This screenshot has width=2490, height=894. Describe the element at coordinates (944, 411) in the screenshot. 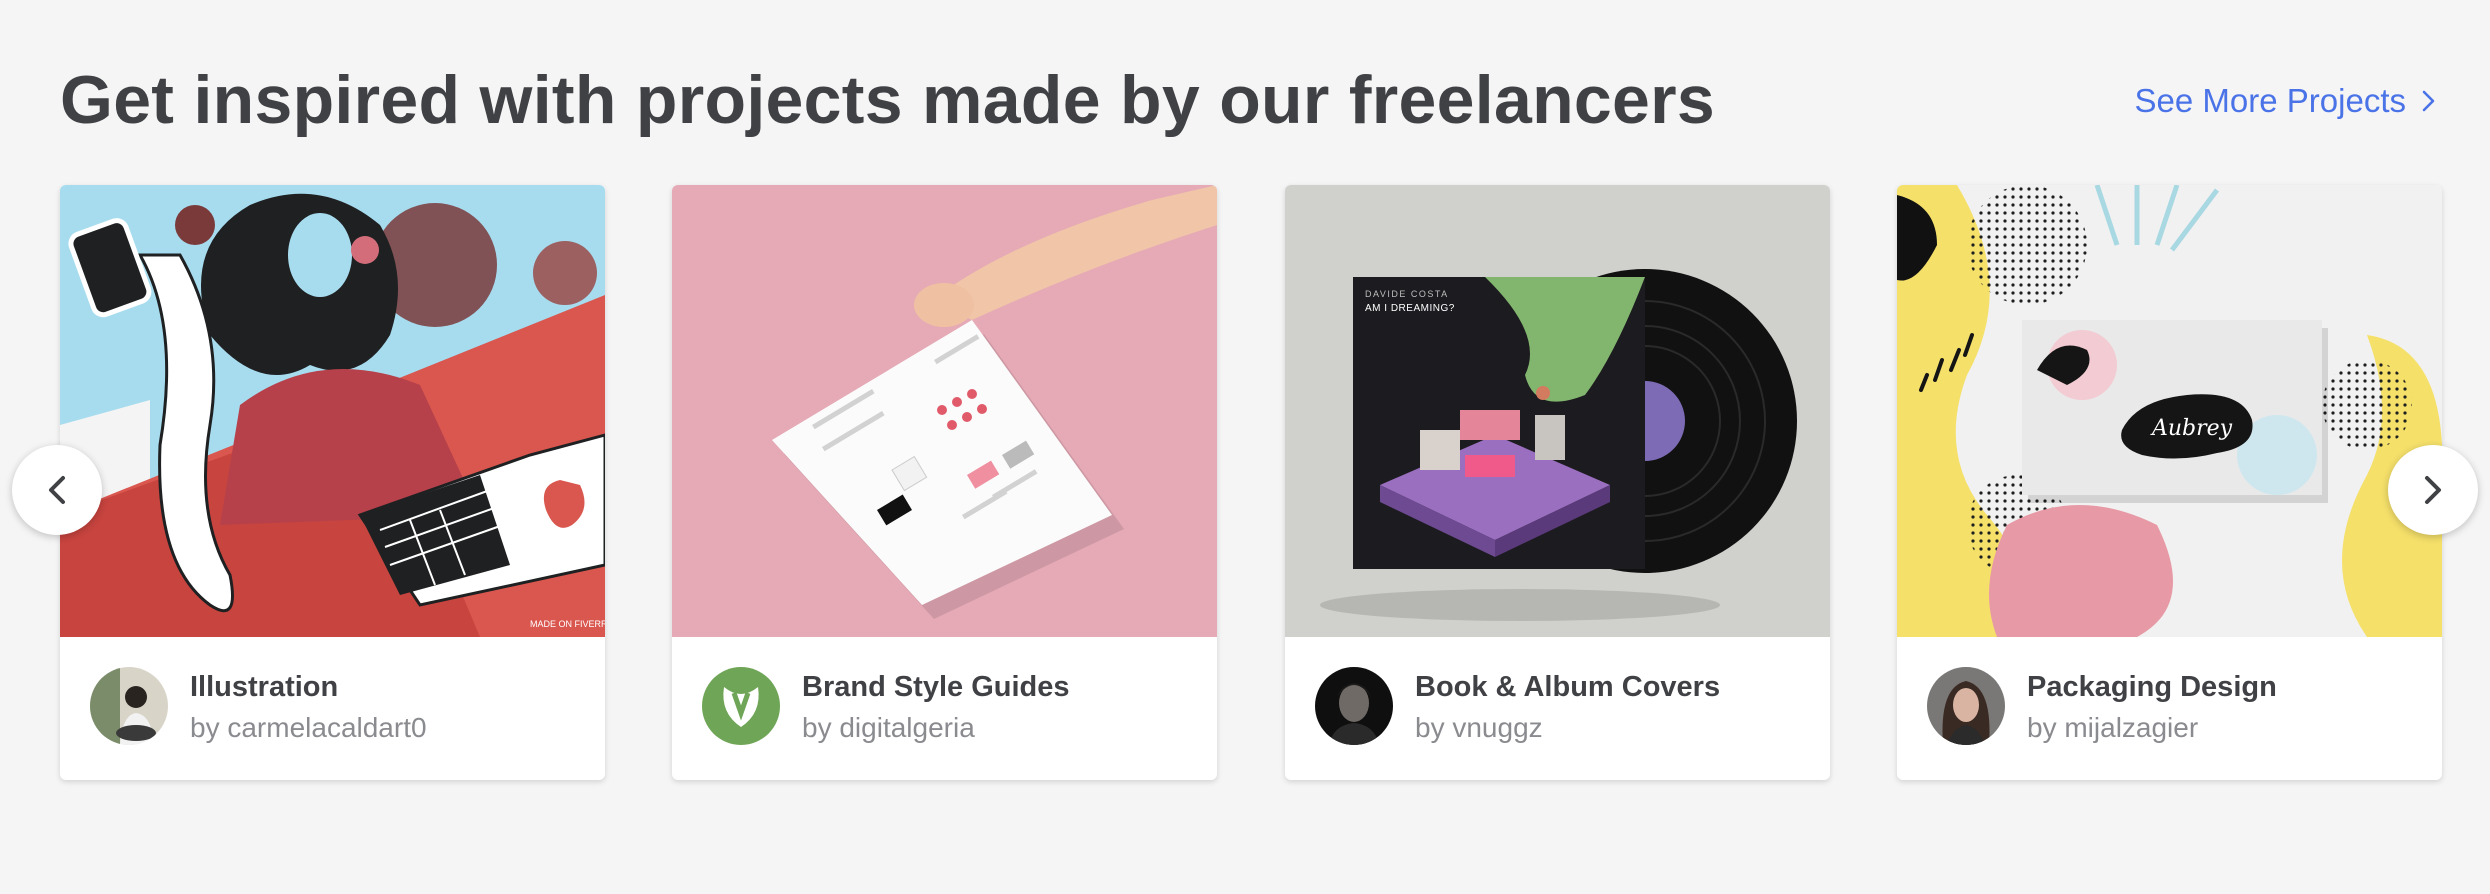

I see `project-thumbnail` at that location.